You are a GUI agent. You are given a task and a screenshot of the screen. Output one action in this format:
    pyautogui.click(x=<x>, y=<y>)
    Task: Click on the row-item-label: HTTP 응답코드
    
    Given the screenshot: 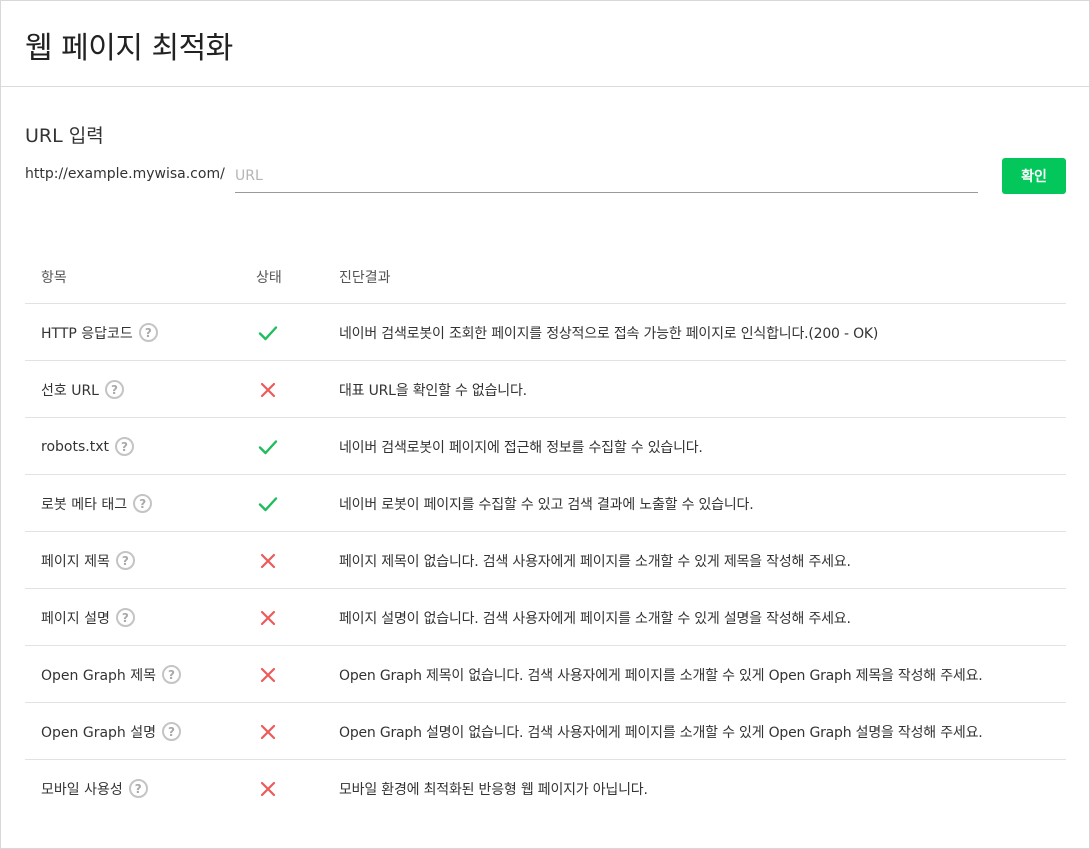 What is the action you would take?
    pyautogui.click(x=87, y=333)
    